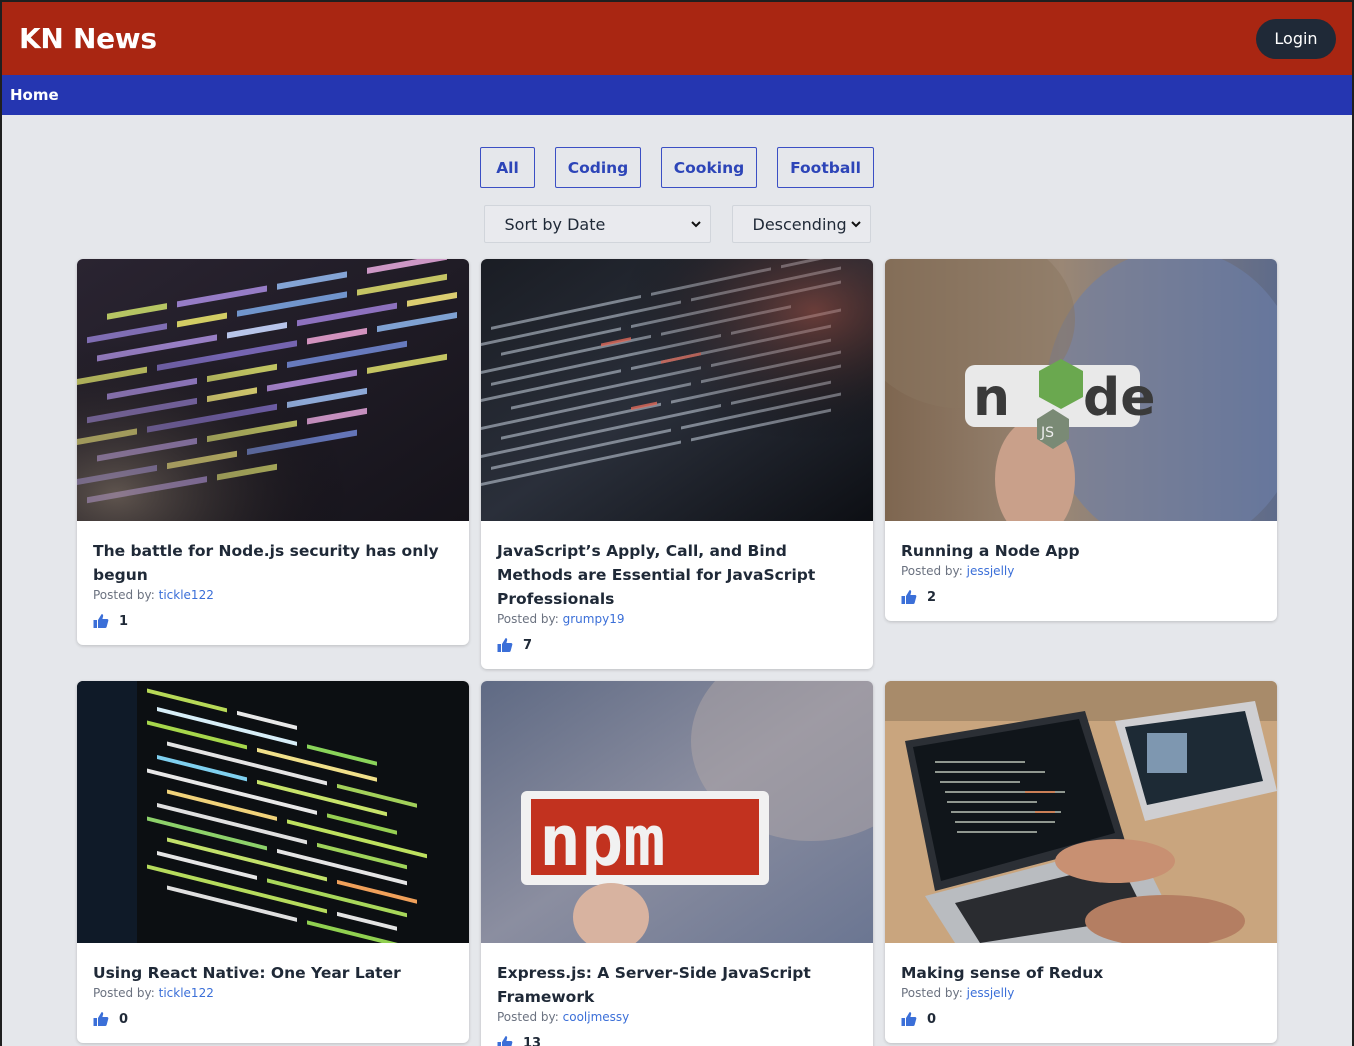 The height and width of the screenshot is (1046, 1354). What do you see at coordinates (88, 38) in the screenshot?
I see `site-logo: KN News` at bounding box center [88, 38].